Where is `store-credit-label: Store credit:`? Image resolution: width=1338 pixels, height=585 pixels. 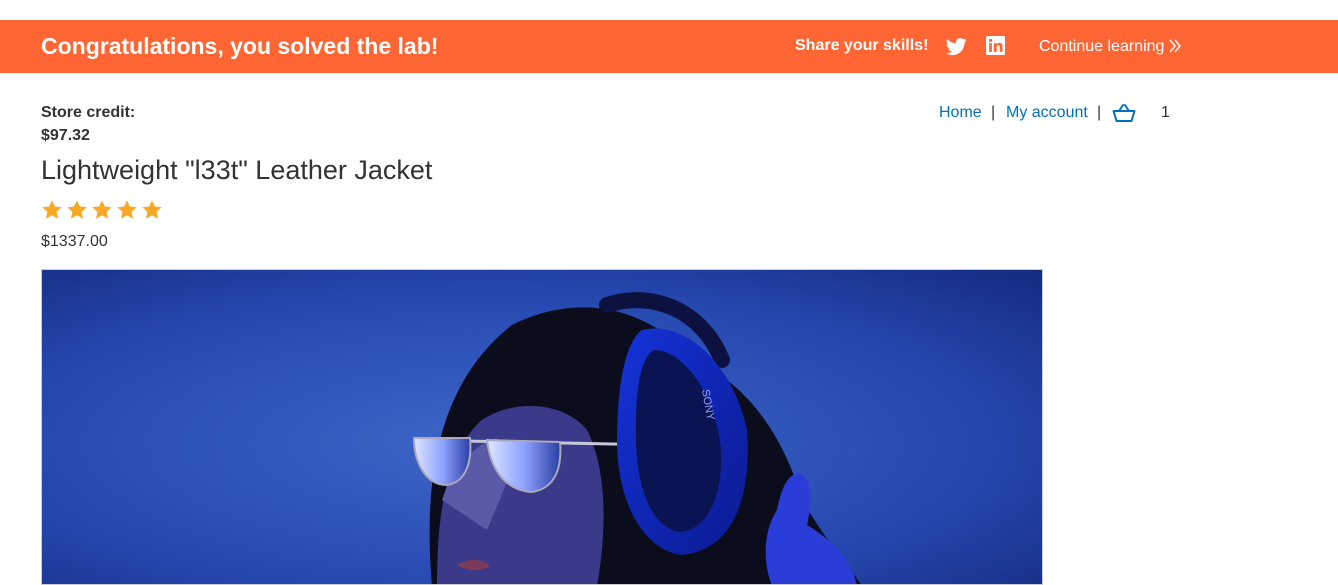 store-credit-label: Store credit: is located at coordinates (88, 112).